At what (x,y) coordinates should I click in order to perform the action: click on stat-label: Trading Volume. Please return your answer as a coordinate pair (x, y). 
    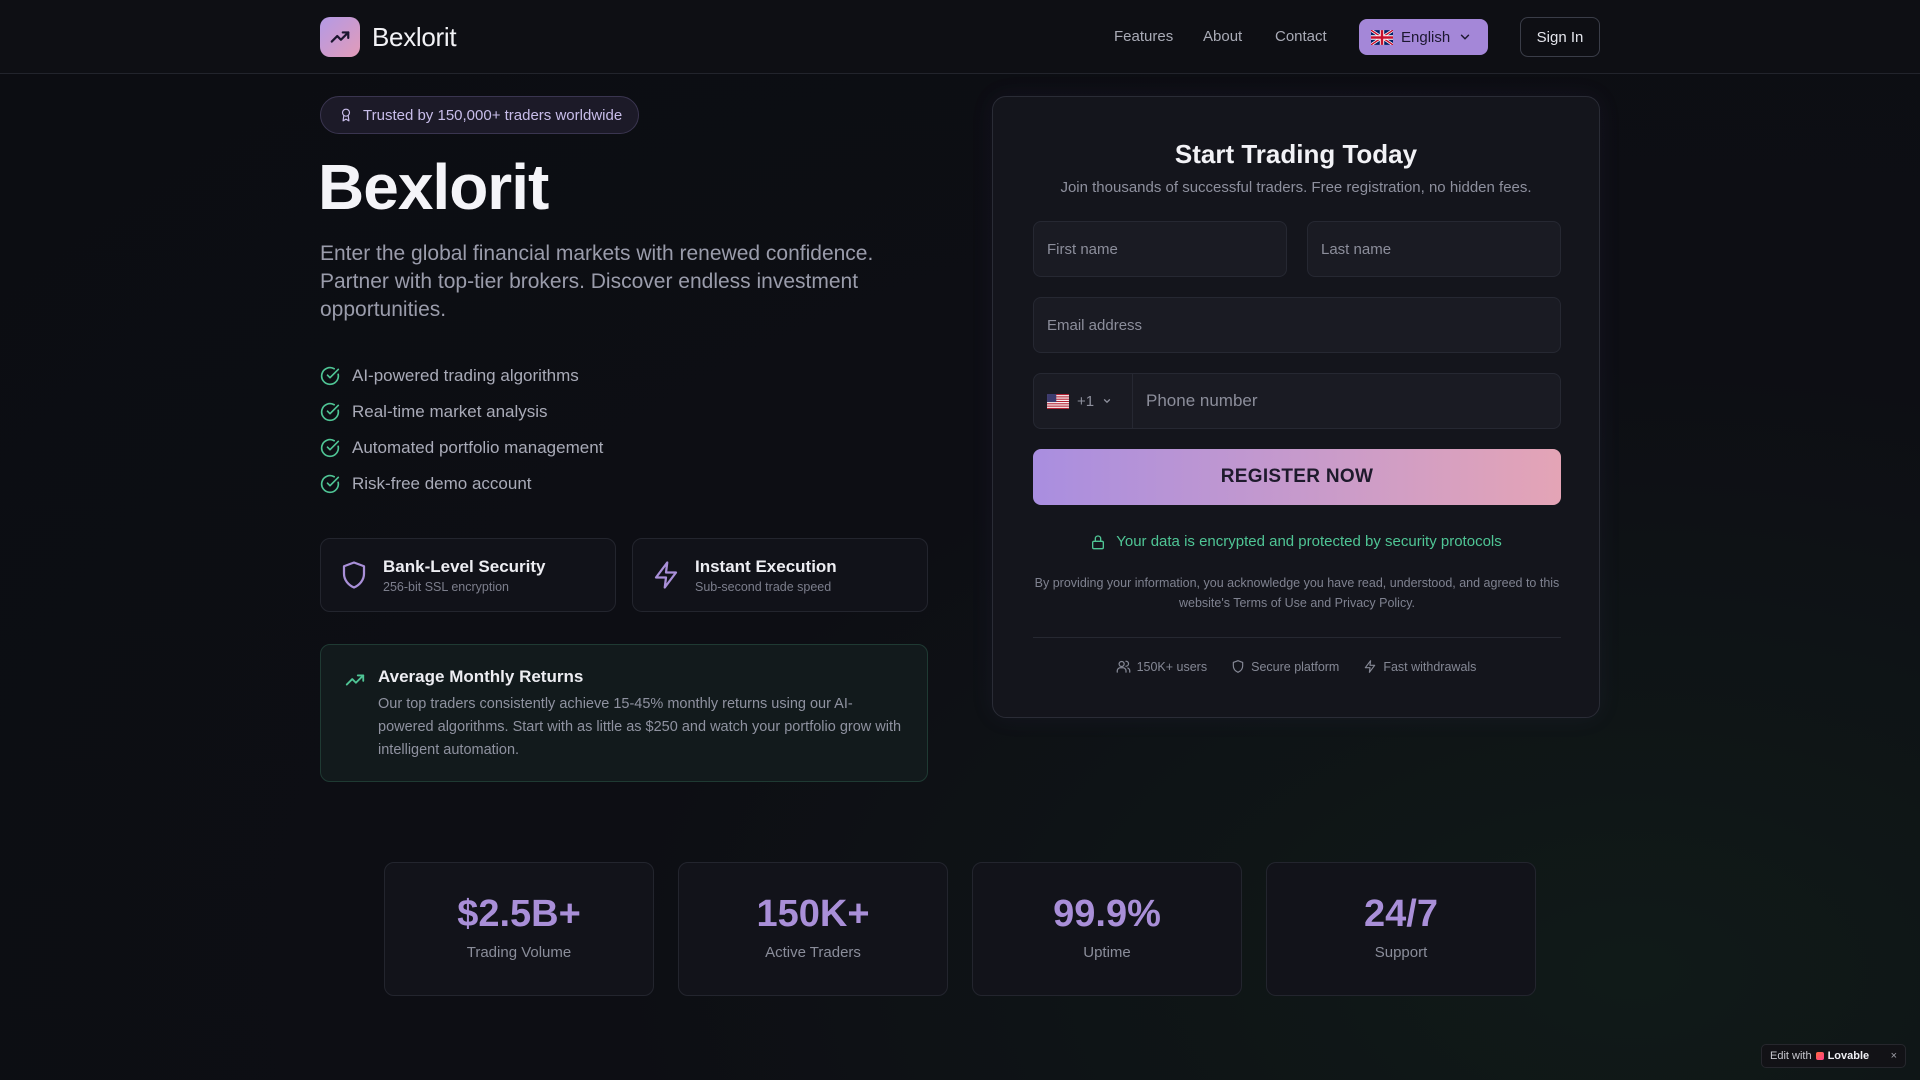
    Looking at the image, I should click on (519, 952).